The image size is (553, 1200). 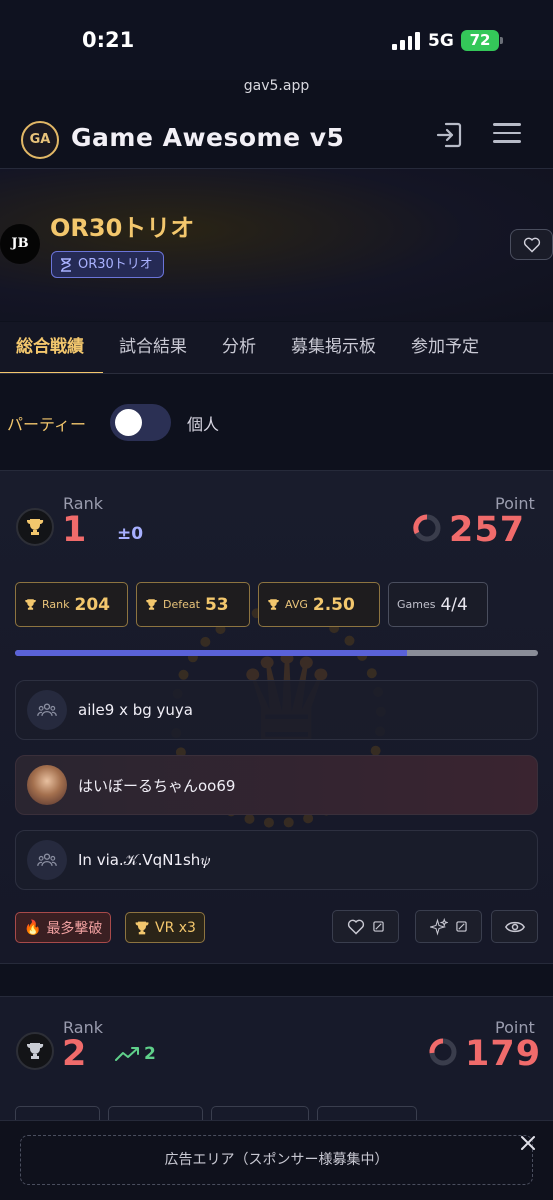 I want to click on sparkle-button, so click(x=448, y=926).